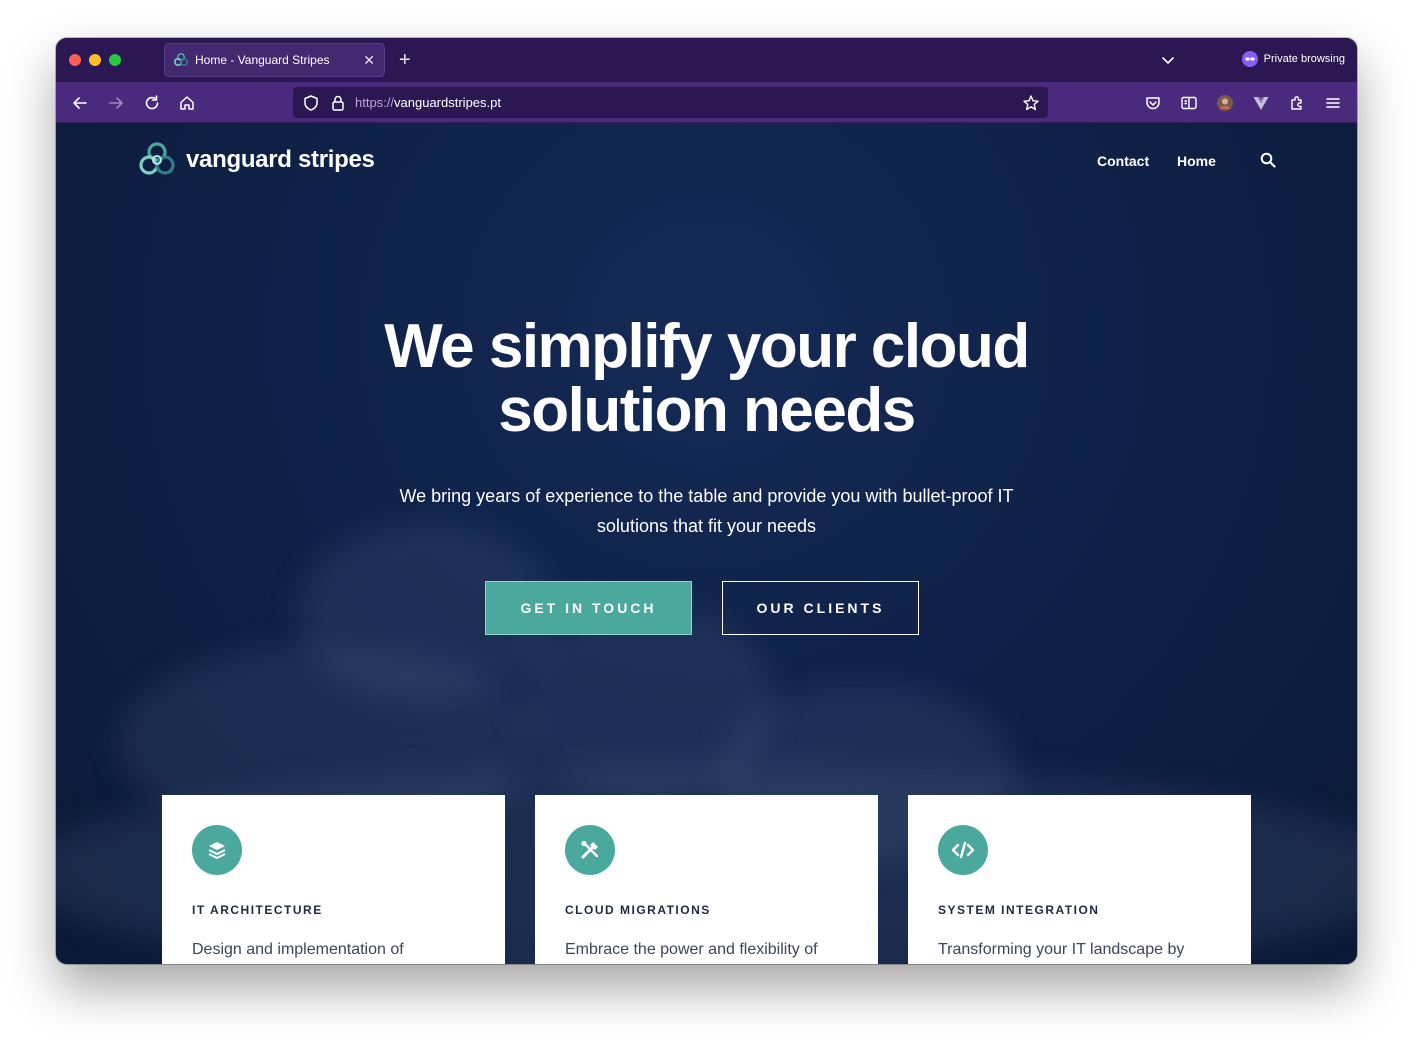 The image size is (1413, 1039). Describe the element at coordinates (590, 850) in the screenshot. I see `tools-icon` at that location.